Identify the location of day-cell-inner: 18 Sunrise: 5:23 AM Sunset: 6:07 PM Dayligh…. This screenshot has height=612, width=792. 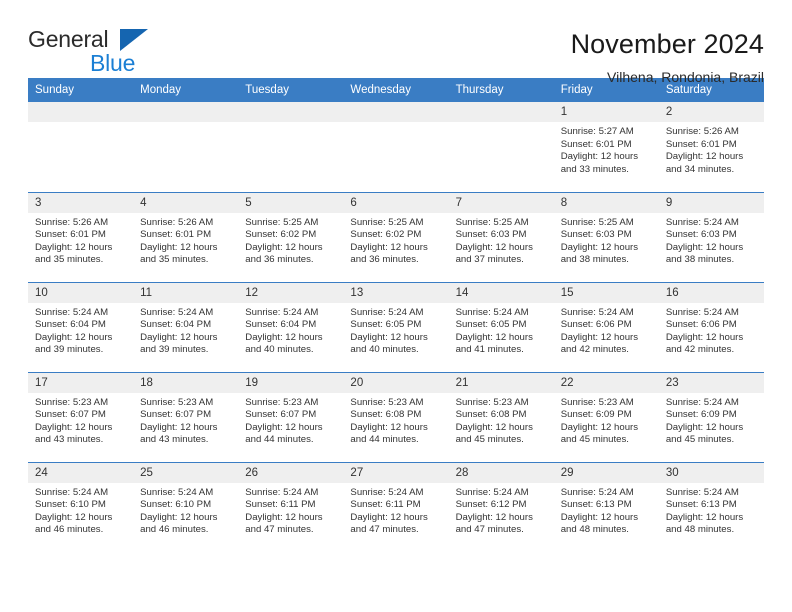
(186, 417).